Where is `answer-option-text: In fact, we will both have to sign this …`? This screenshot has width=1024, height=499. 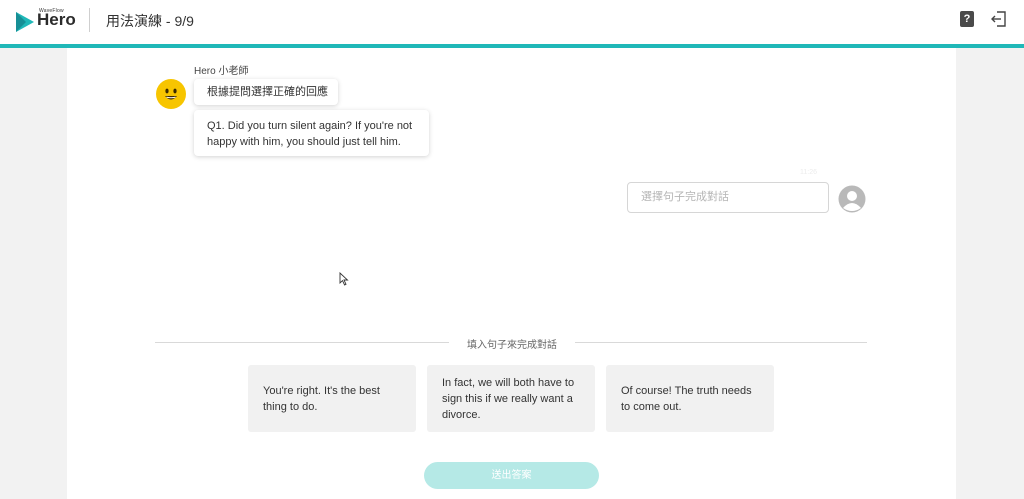 answer-option-text: In fact, we will both have to sign this … is located at coordinates (508, 398).